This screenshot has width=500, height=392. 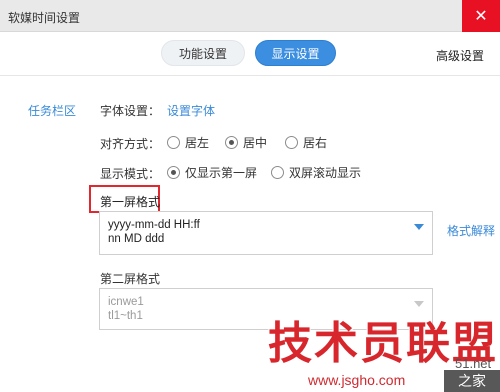 What do you see at coordinates (154, 225) in the screenshot?
I see `screen1-format-line-1: yyyy-mm-dd HH:ff` at bounding box center [154, 225].